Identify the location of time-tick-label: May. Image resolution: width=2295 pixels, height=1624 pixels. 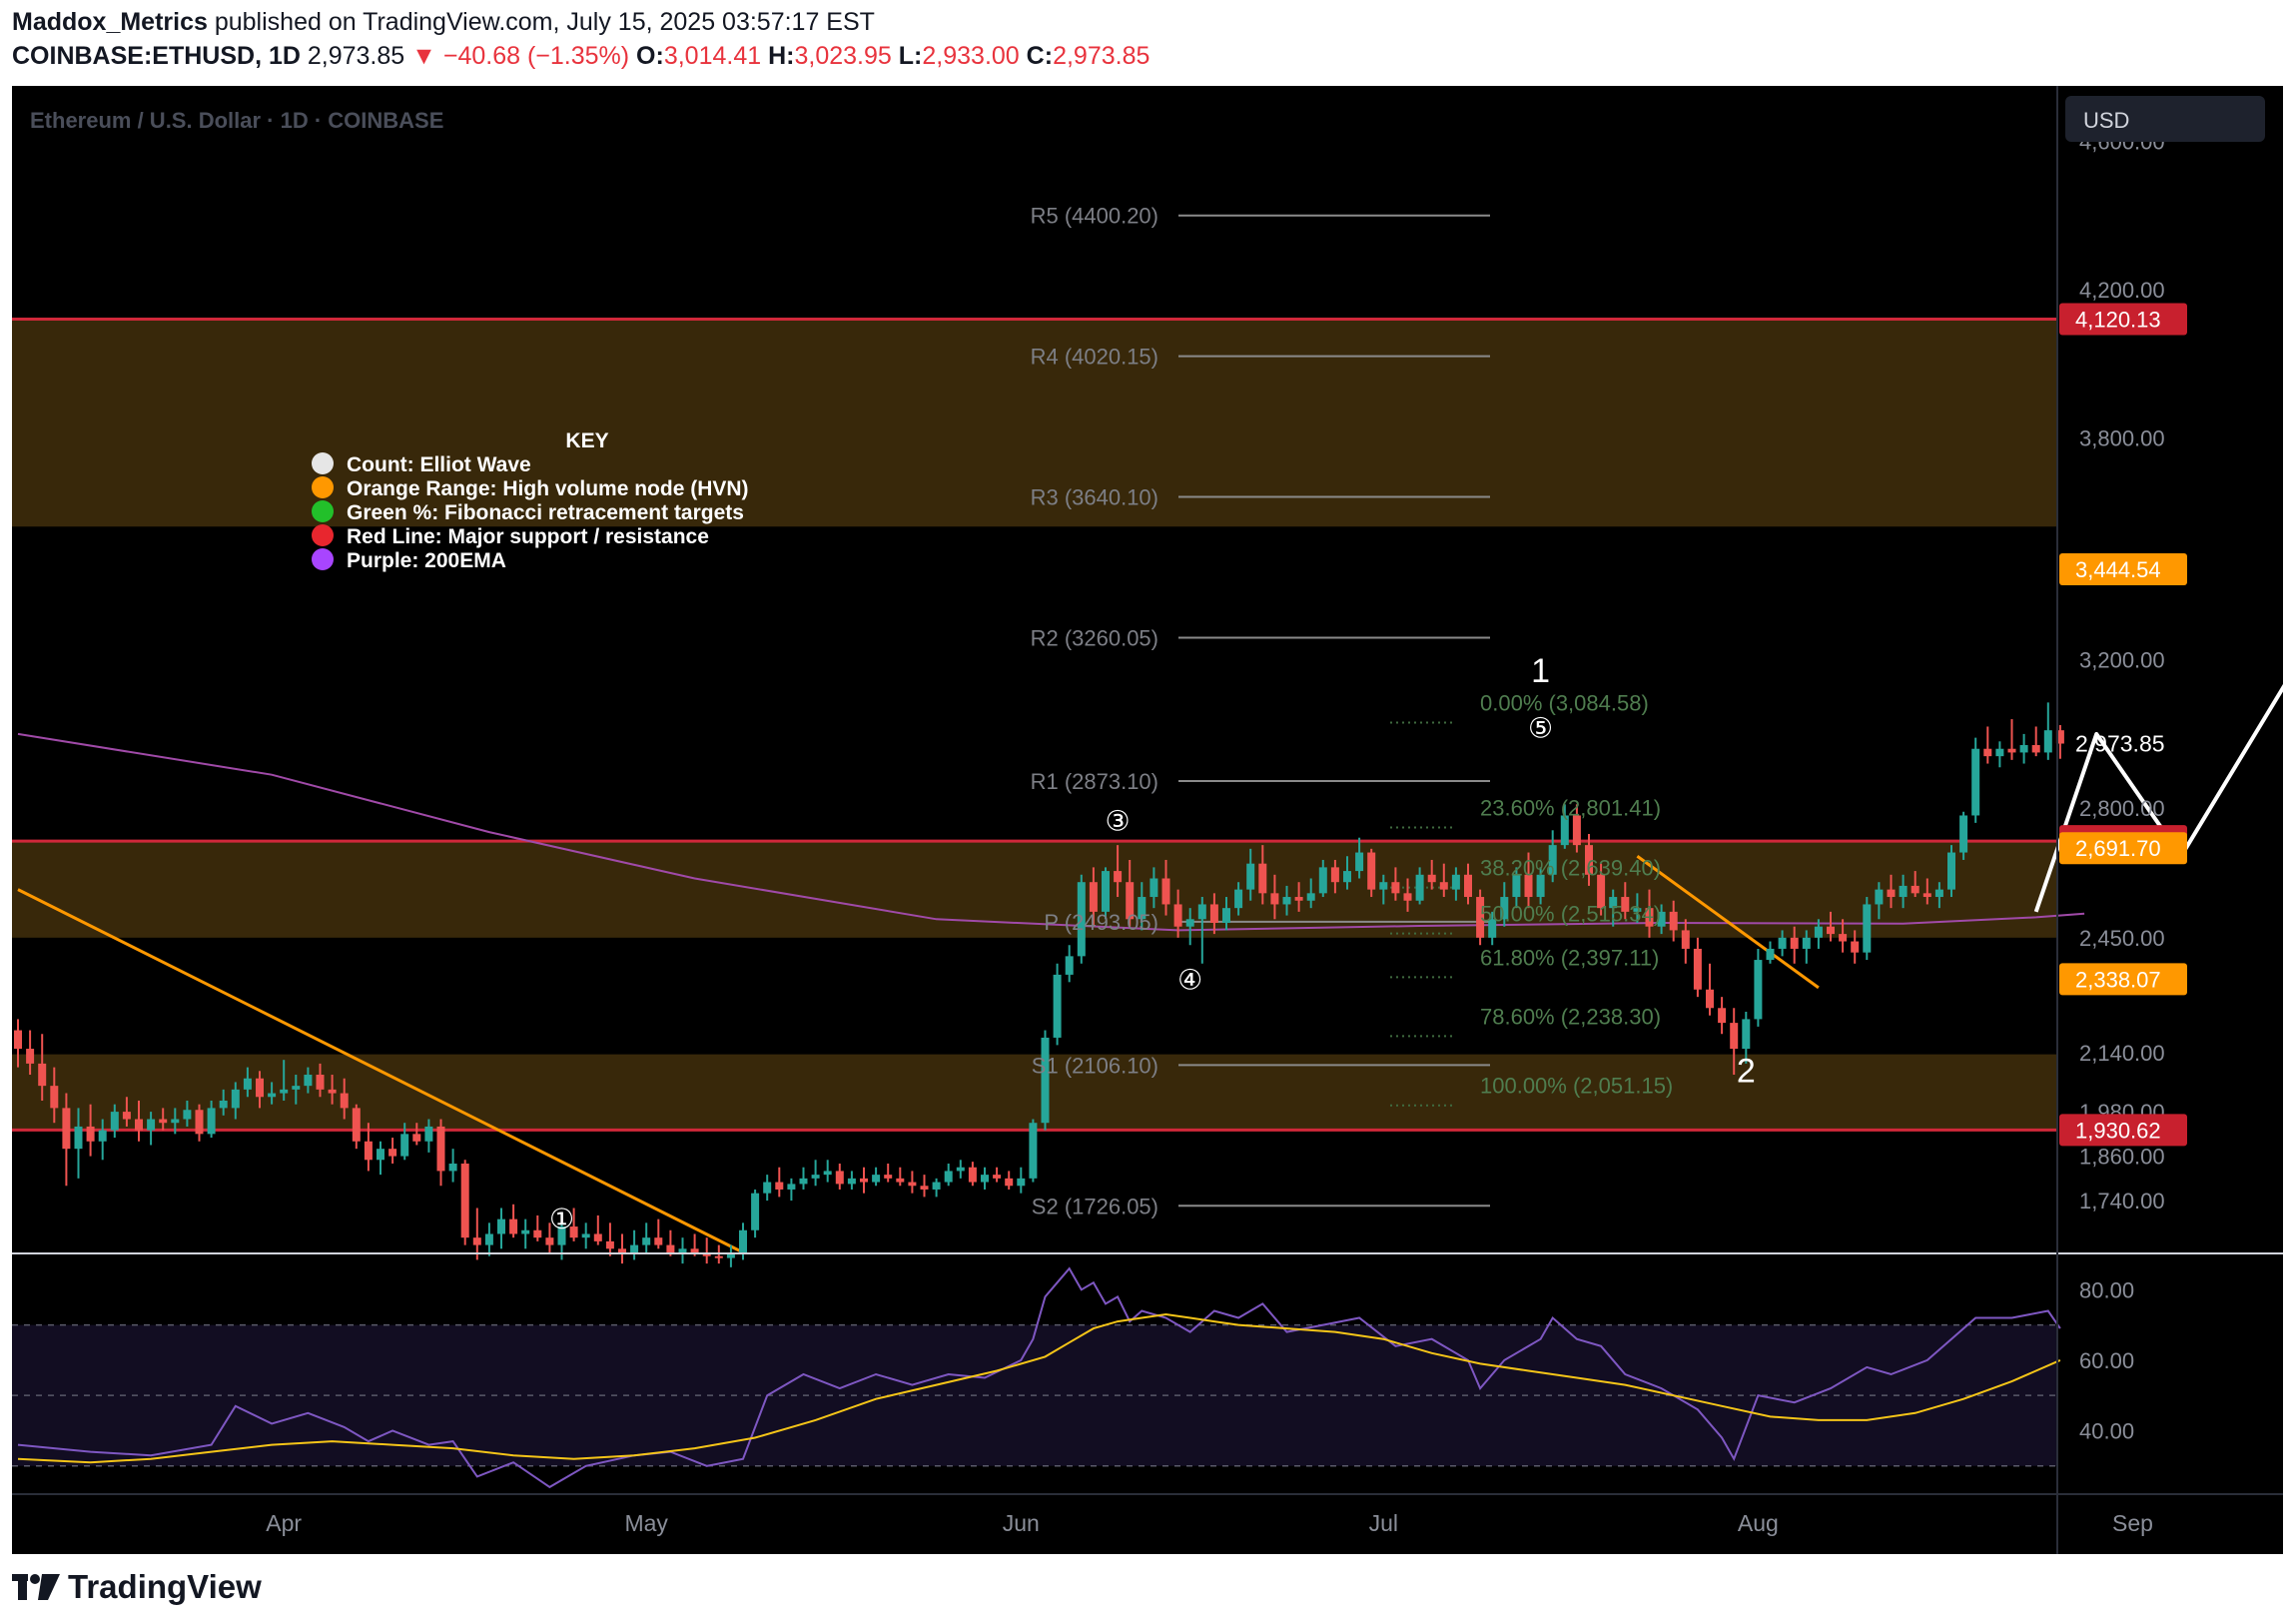
(646, 1523).